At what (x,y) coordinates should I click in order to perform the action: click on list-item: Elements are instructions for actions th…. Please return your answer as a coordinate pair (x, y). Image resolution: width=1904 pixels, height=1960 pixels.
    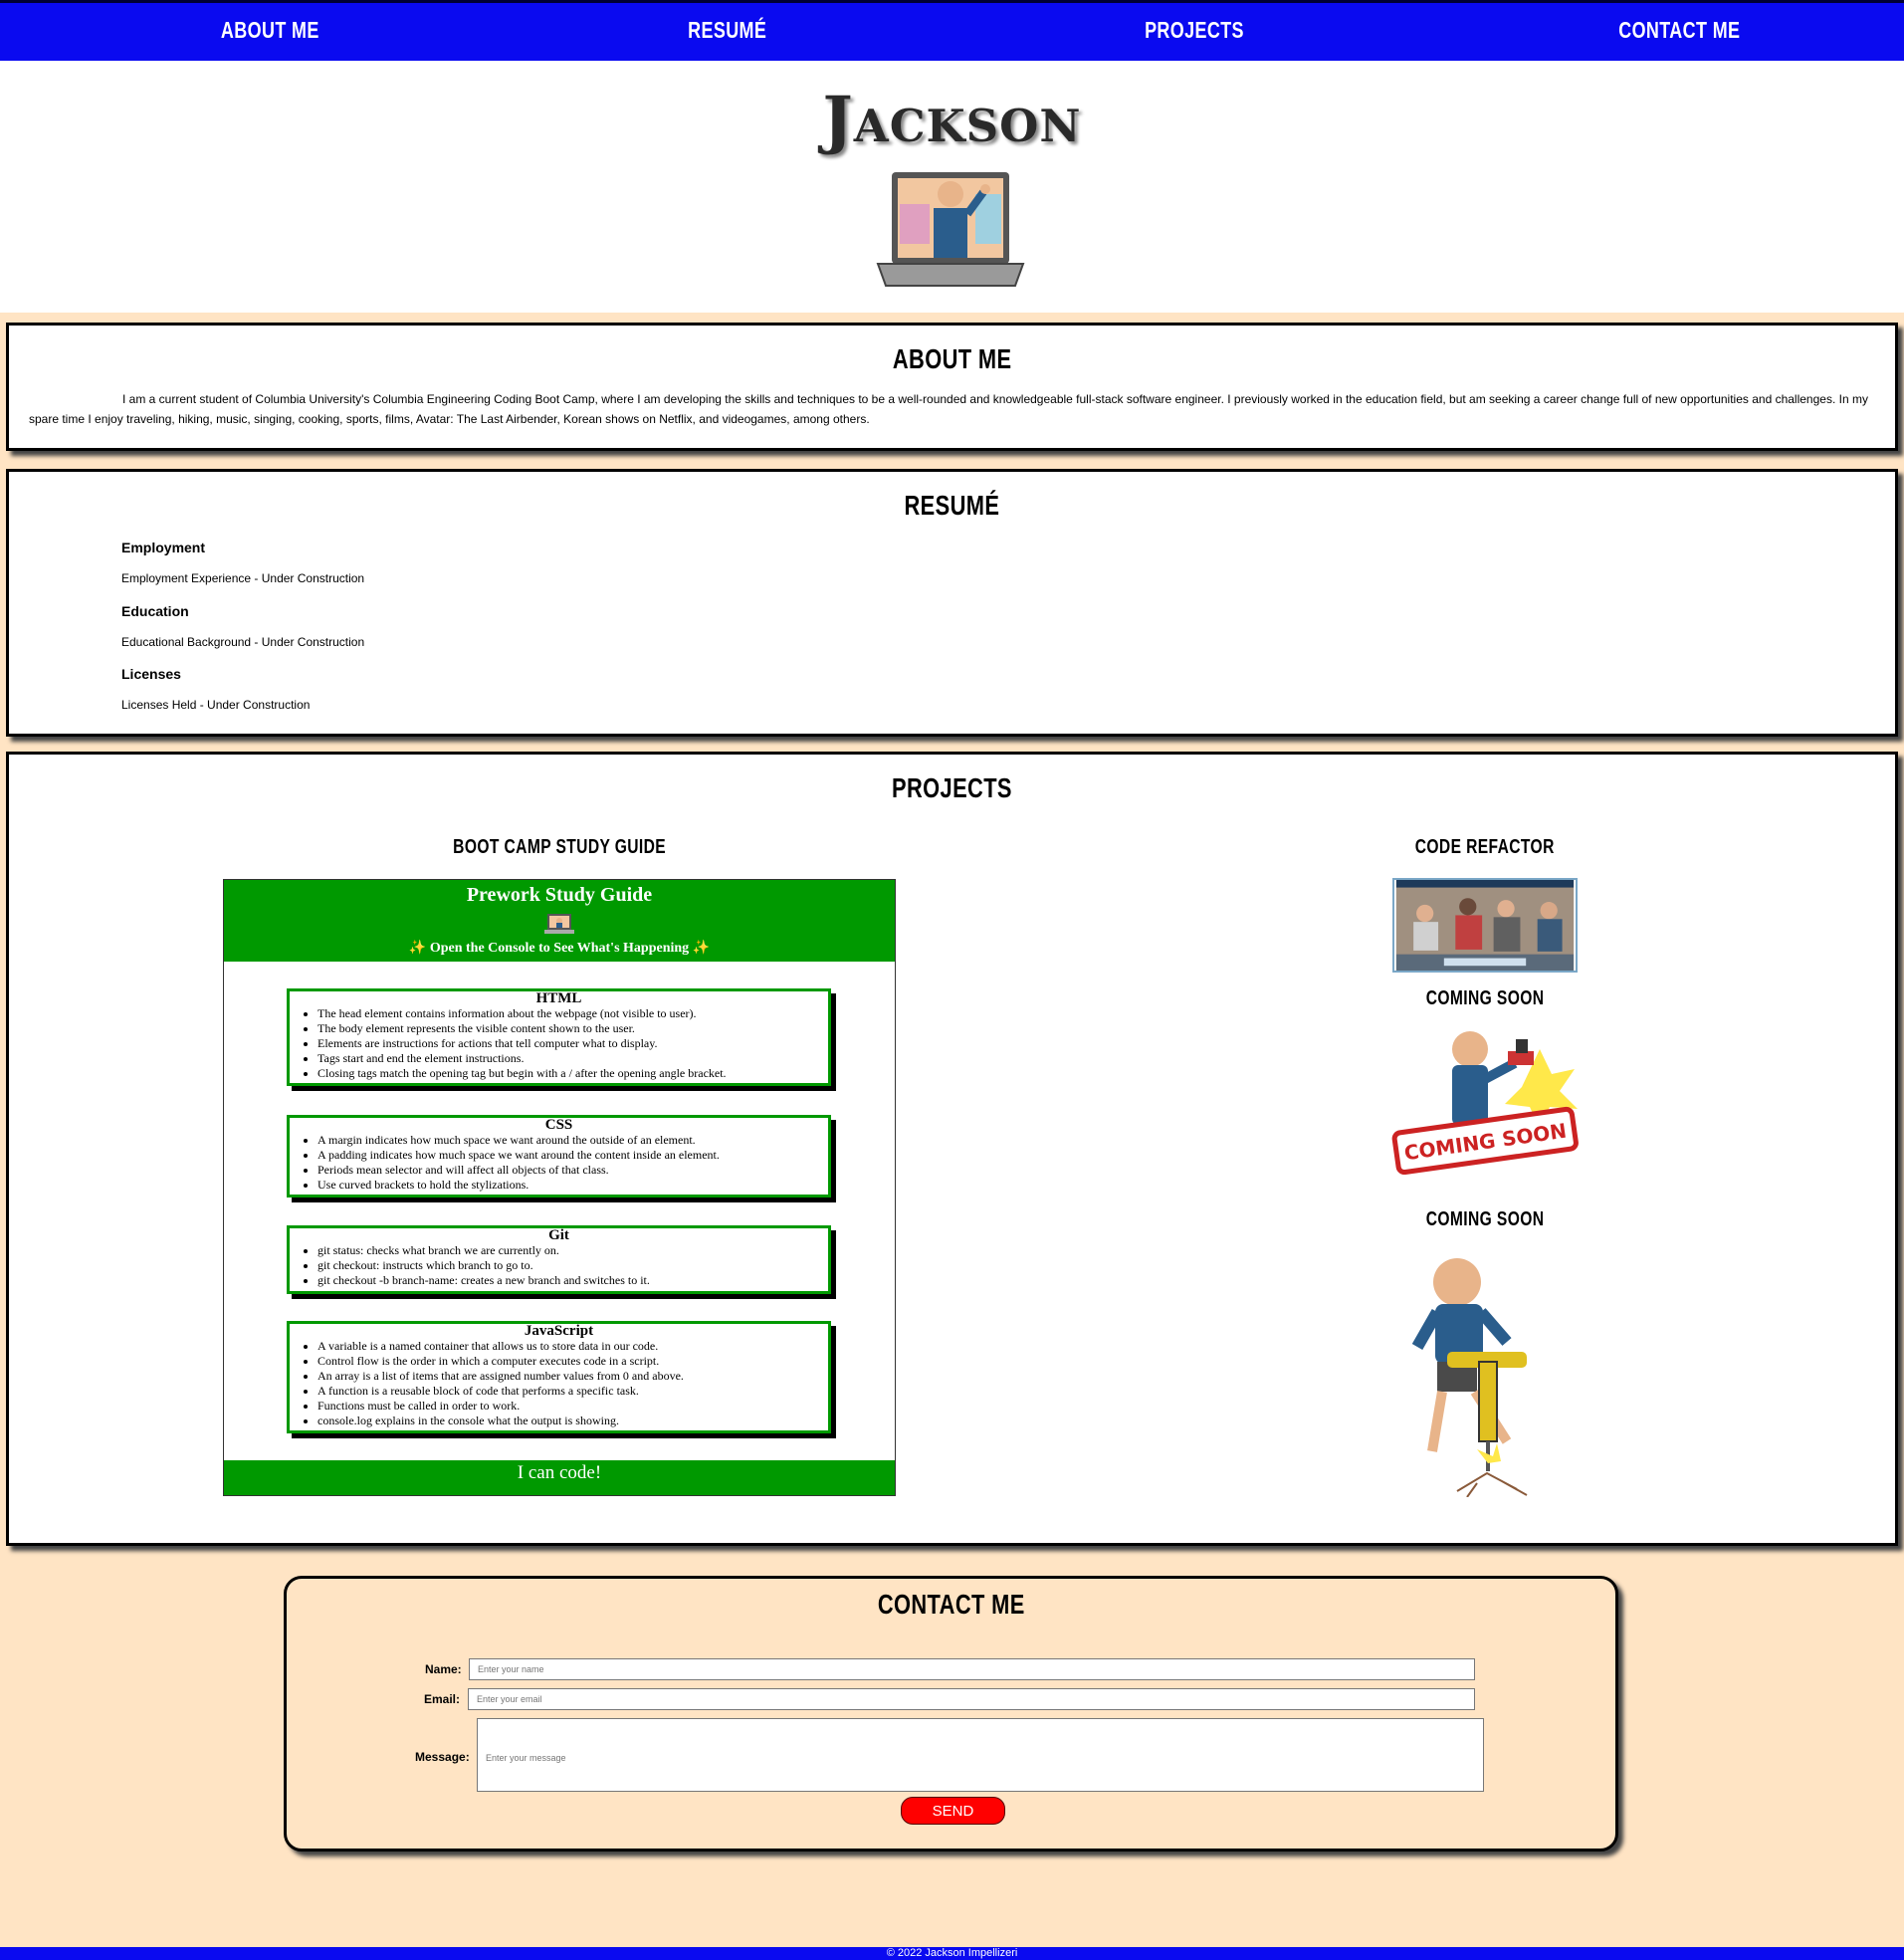
    Looking at the image, I should click on (572, 1043).